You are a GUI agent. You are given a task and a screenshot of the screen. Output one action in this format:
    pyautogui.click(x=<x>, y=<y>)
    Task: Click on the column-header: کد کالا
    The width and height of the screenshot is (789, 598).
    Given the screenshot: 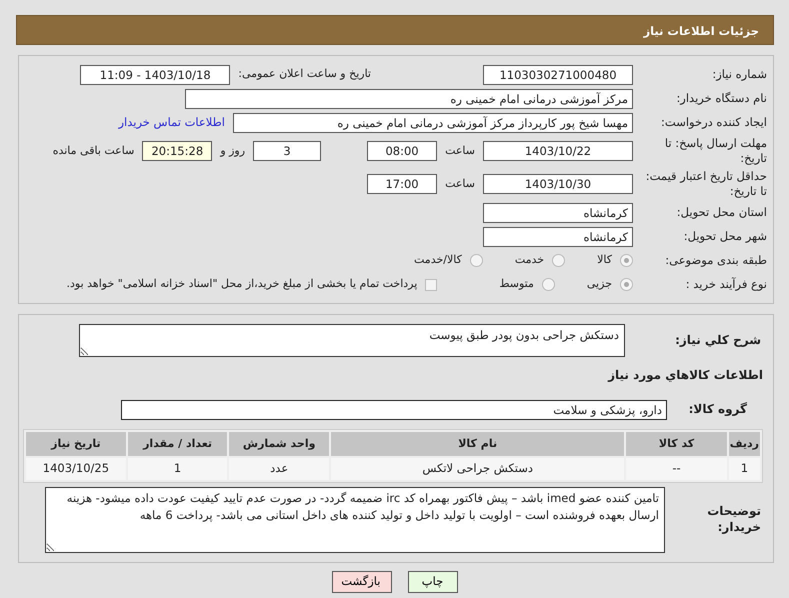 What is the action you would take?
    pyautogui.click(x=676, y=444)
    